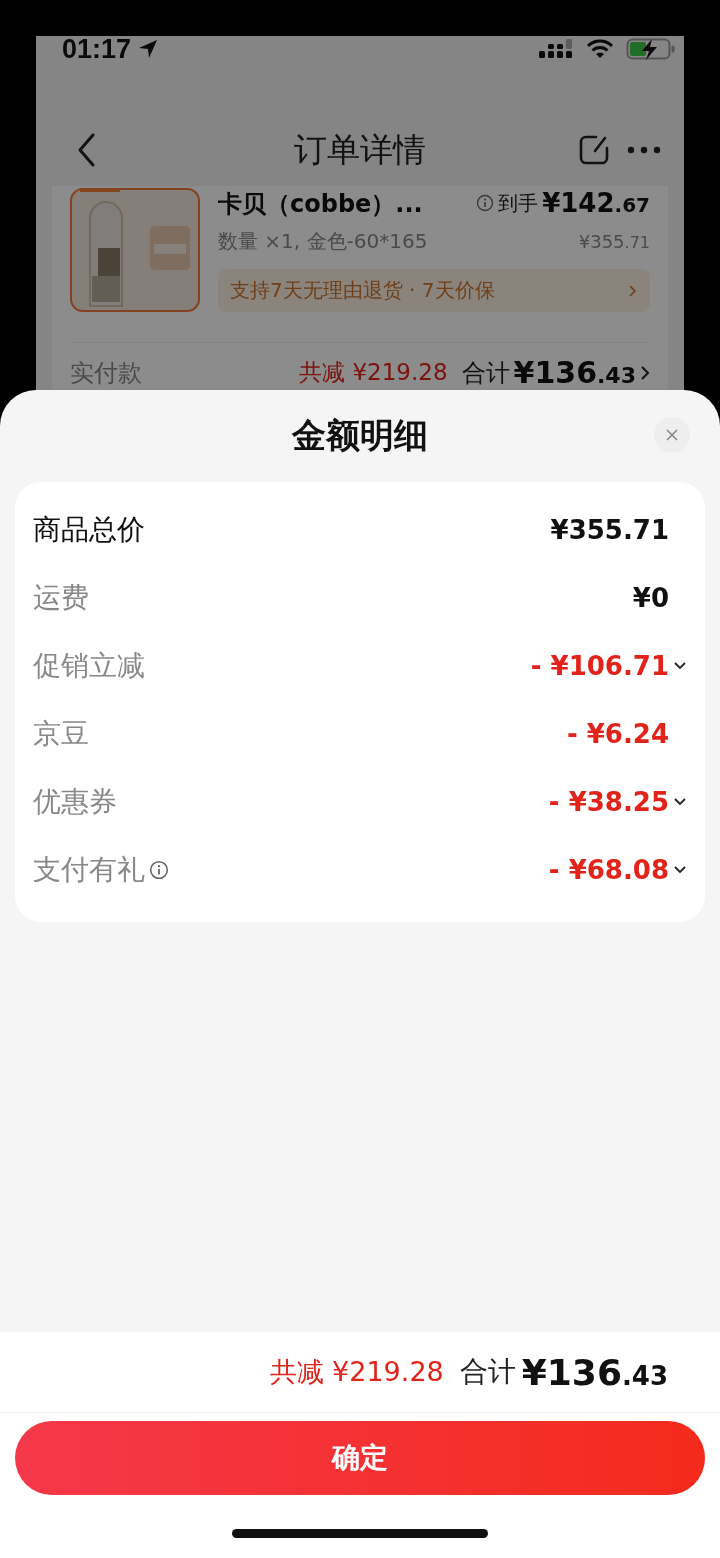 The height and width of the screenshot is (1558, 720). What do you see at coordinates (360, 1458) in the screenshot?
I see `confirm-button: 确定` at bounding box center [360, 1458].